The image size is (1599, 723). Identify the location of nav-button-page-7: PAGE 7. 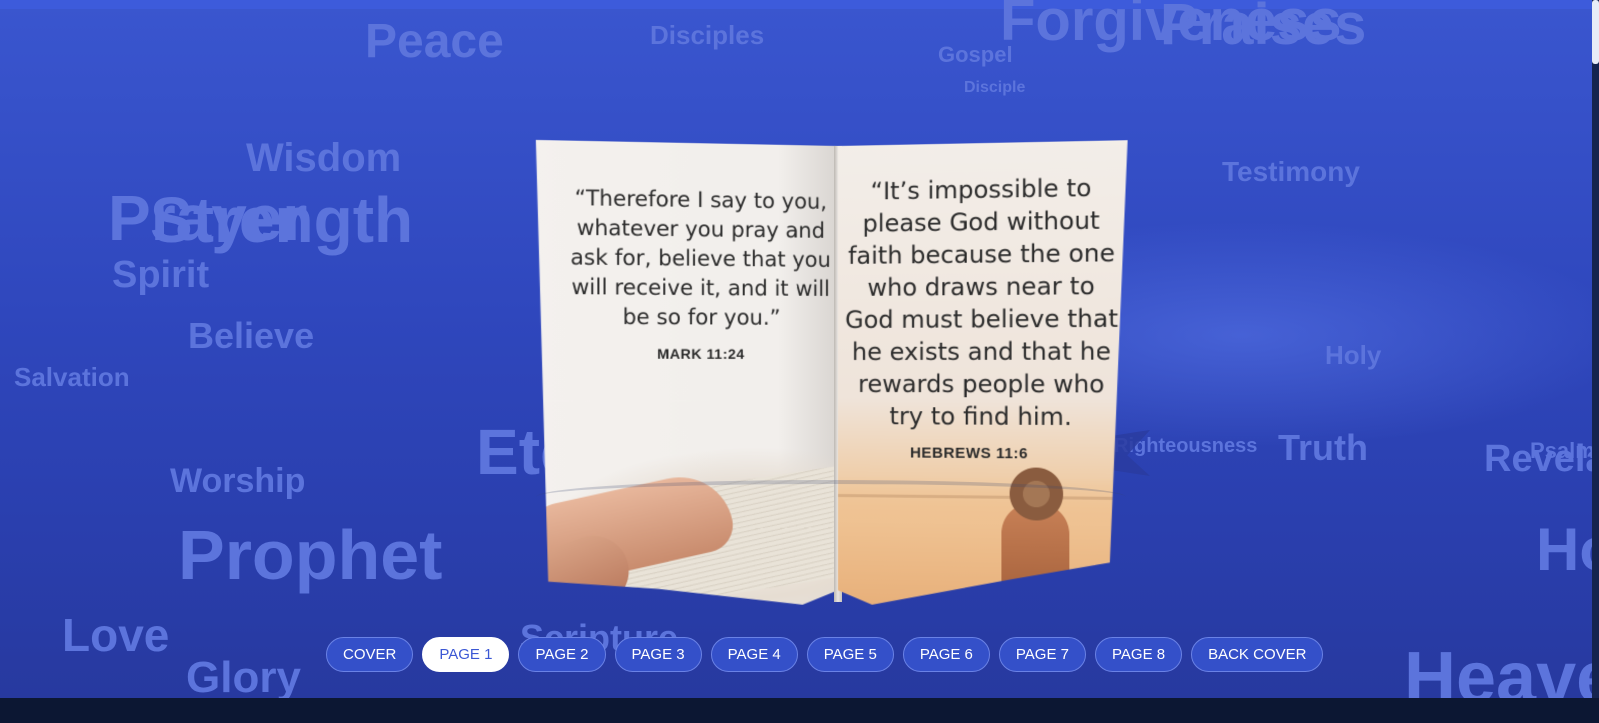
(1042, 654).